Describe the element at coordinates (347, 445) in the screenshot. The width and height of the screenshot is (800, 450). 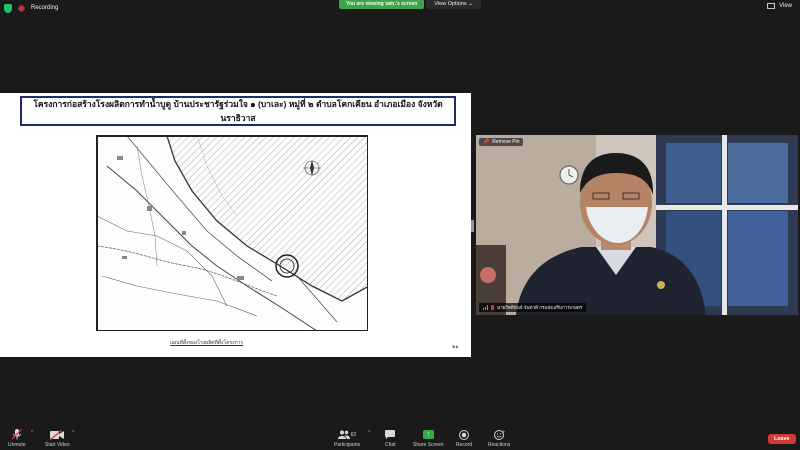
I see `participants-label: Participants` at that location.